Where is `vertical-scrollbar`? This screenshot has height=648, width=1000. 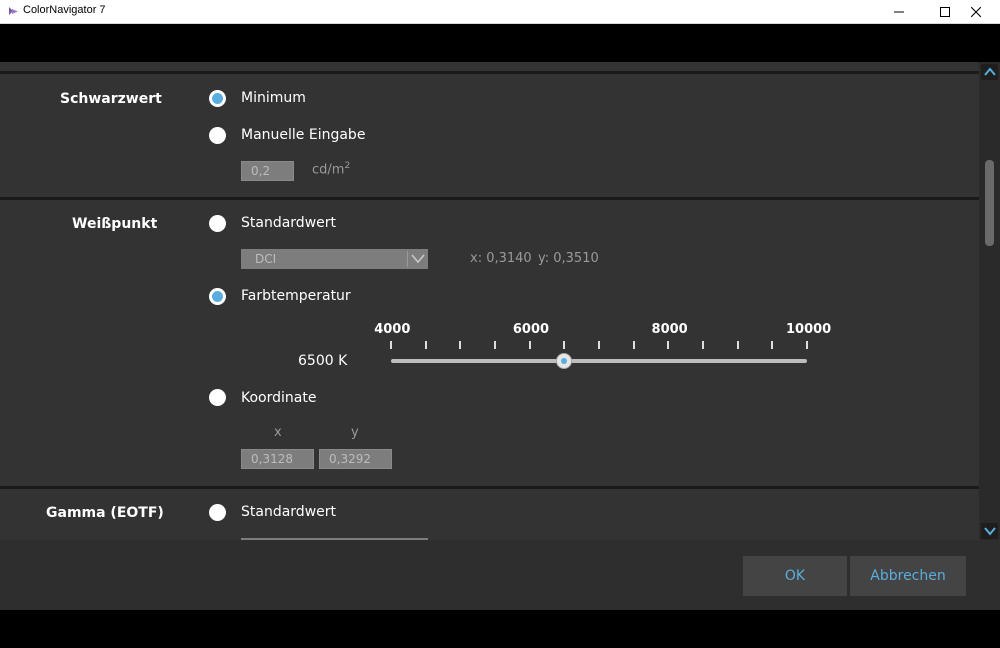 vertical-scrollbar is located at coordinates (989, 301).